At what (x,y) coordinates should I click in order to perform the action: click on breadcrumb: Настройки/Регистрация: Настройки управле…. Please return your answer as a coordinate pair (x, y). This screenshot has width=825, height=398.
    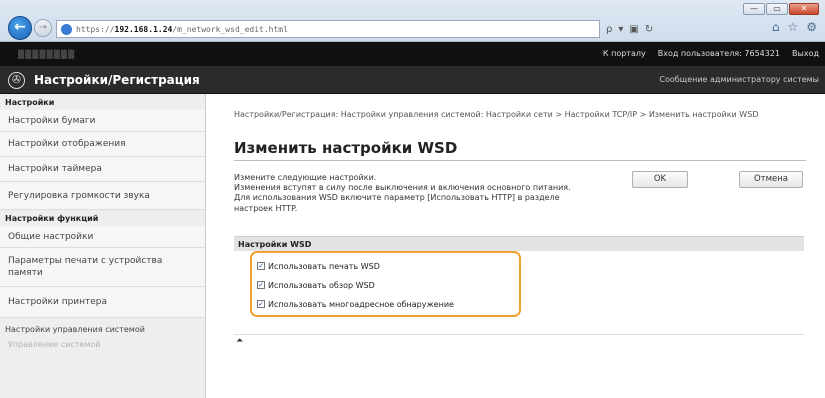
    Looking at the image, I should click on (496, 114).